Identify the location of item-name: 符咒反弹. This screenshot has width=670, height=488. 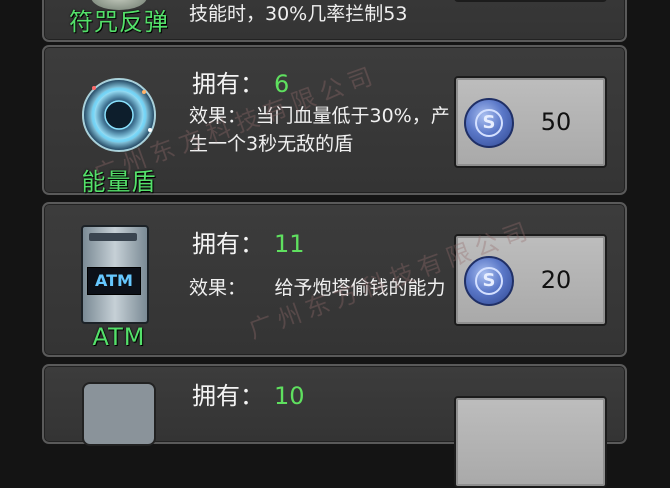
(119, 22).